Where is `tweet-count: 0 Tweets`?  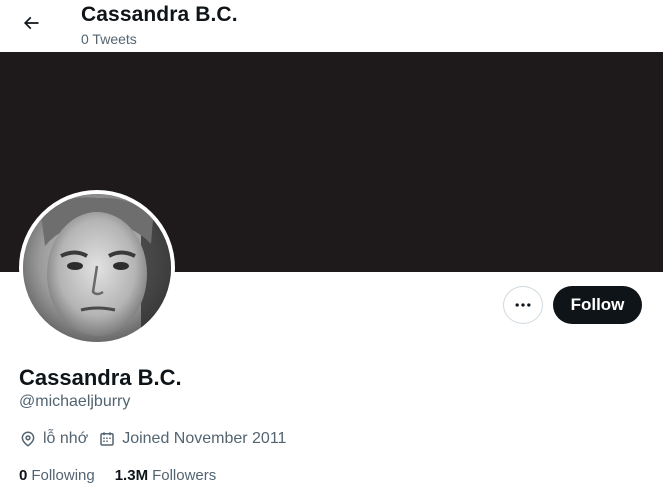 tweet-count: 0 Tweets is located at coordinates (109, 39).